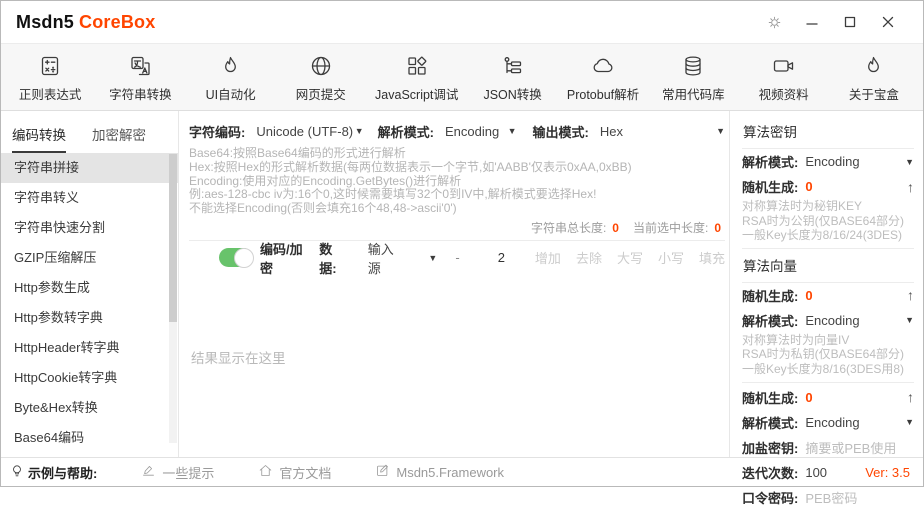 The image size is (924, 510). What do you see at coordinates (230, 65) in the screenshot?
I see `flame-icon` at bounding box center [230, 65].